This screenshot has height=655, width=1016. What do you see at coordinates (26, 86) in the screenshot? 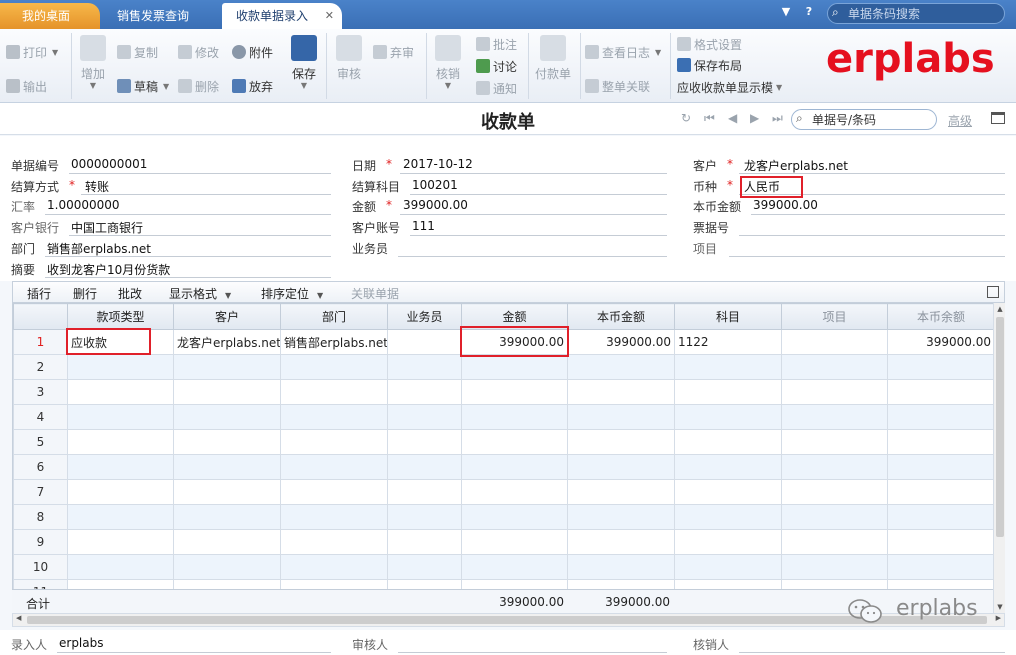
I see `output-button: 输出` at bounding box center [26, 86].